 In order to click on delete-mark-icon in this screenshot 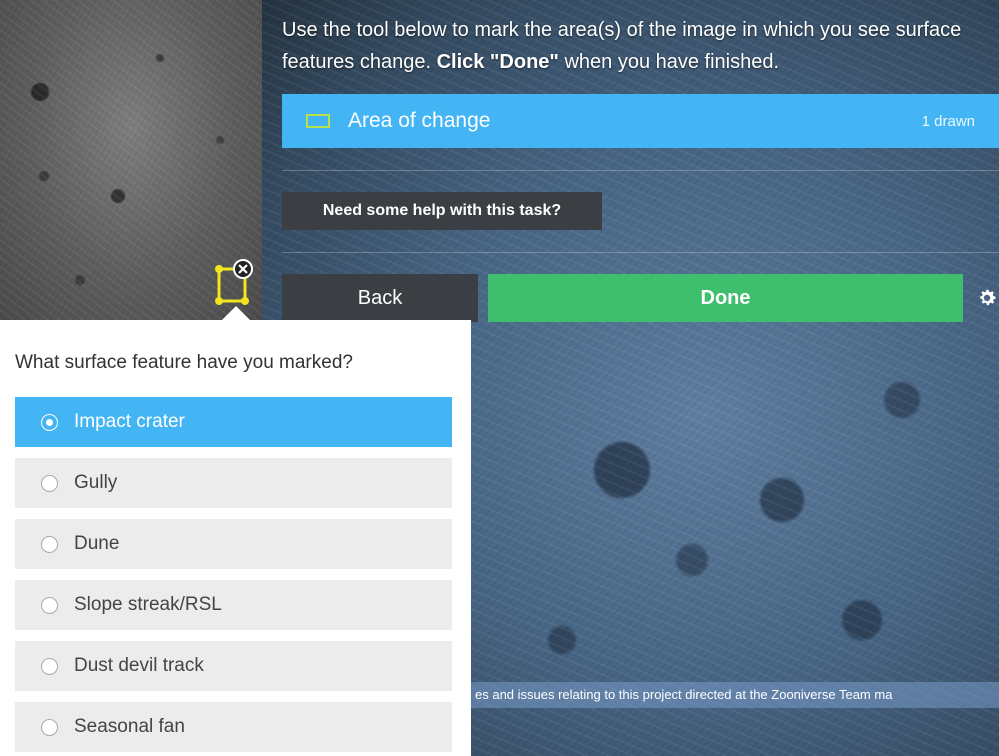, I will do `click(243, 269)`.